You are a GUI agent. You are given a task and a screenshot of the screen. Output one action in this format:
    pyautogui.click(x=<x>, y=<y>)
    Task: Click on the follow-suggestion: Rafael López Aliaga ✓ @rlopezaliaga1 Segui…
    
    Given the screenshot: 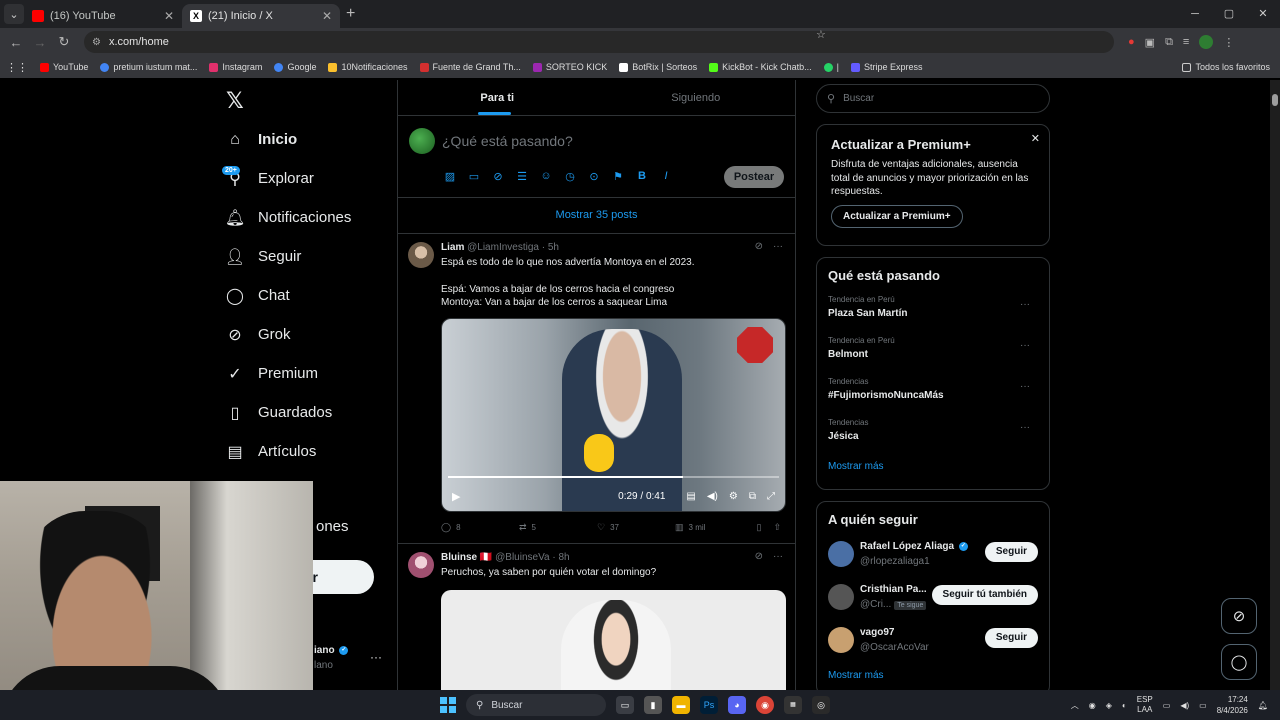 What is the action you would take?
    pyautogui.click(x=933, y=560)
    